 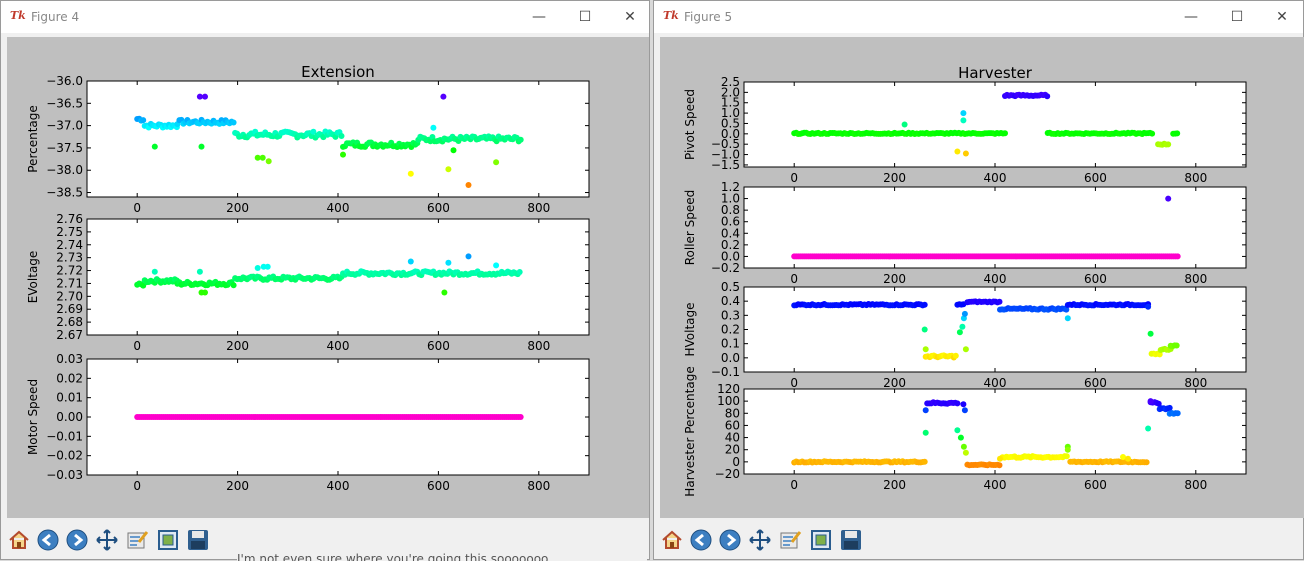 What do you see at coordinates (64, 126) in the screenshot?
I see `y-tick-label: −37.0` at bounding box center [64, 126].